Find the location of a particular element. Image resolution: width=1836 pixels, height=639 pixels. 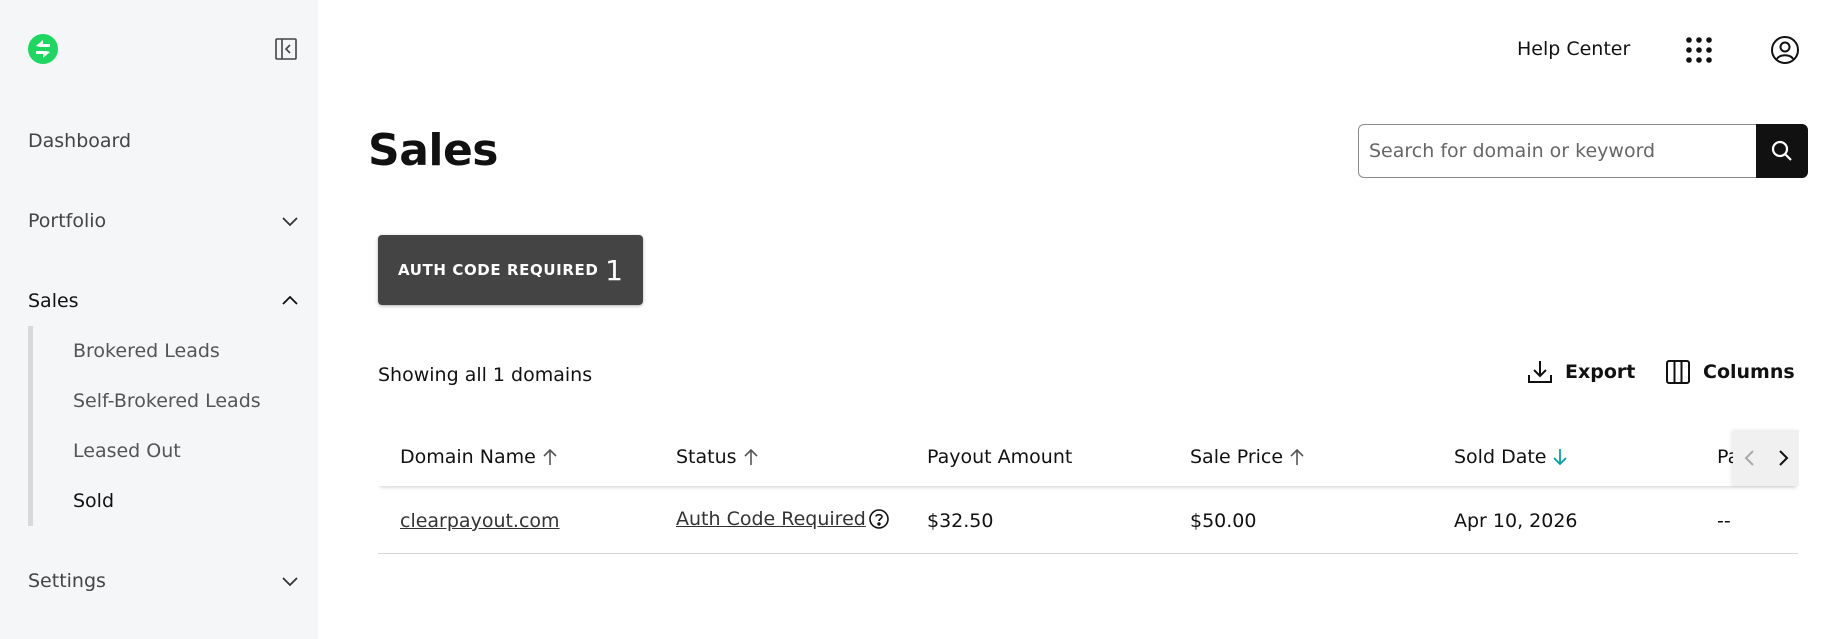

sidebar-item-label: Dashboard is located at coordinates (80, 141).